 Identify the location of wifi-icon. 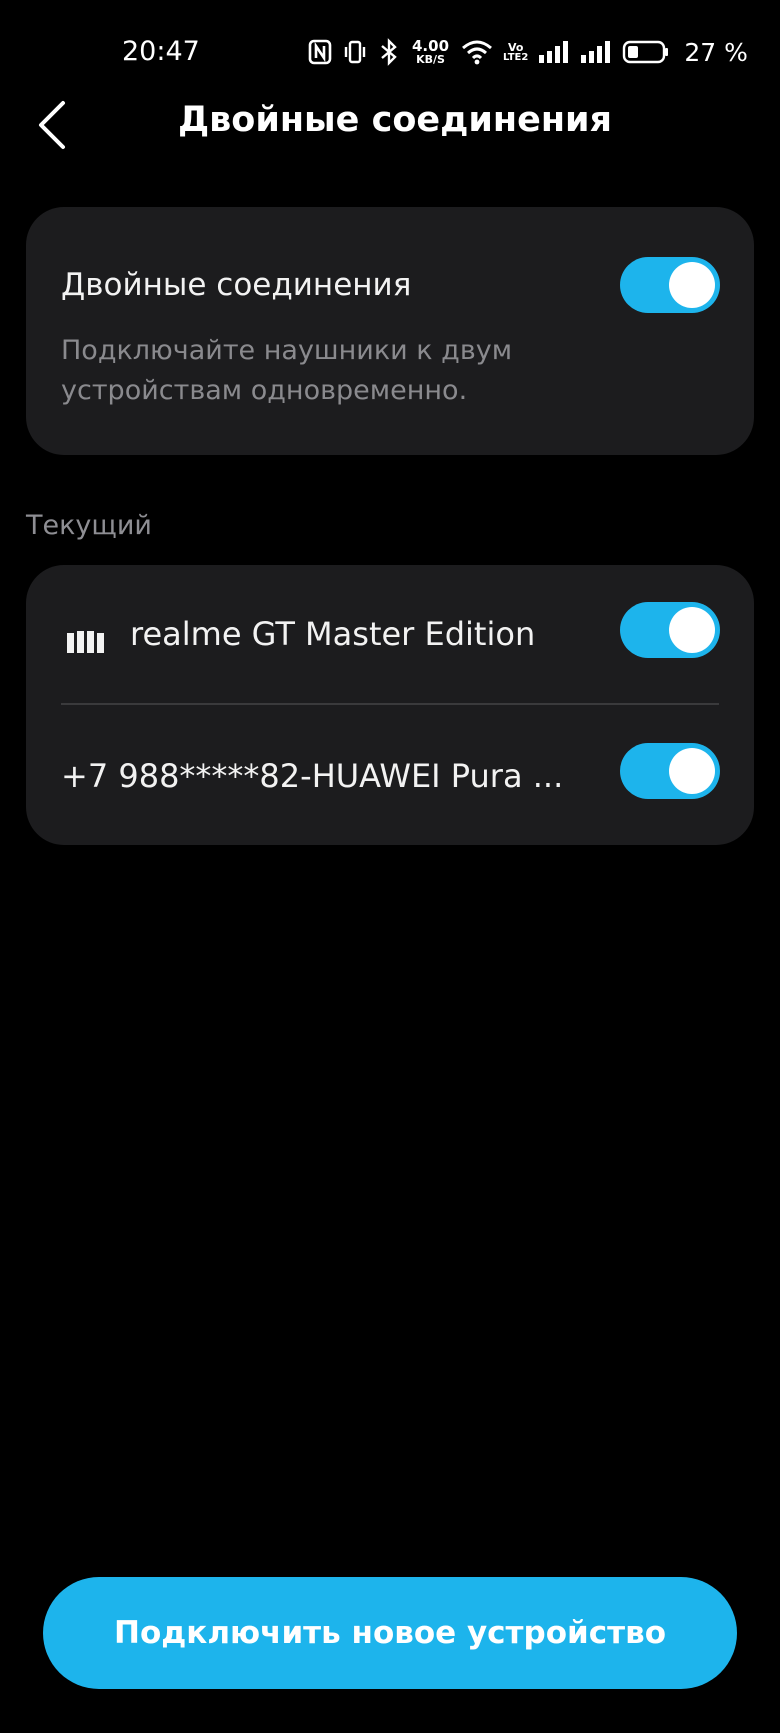
(477, 52).